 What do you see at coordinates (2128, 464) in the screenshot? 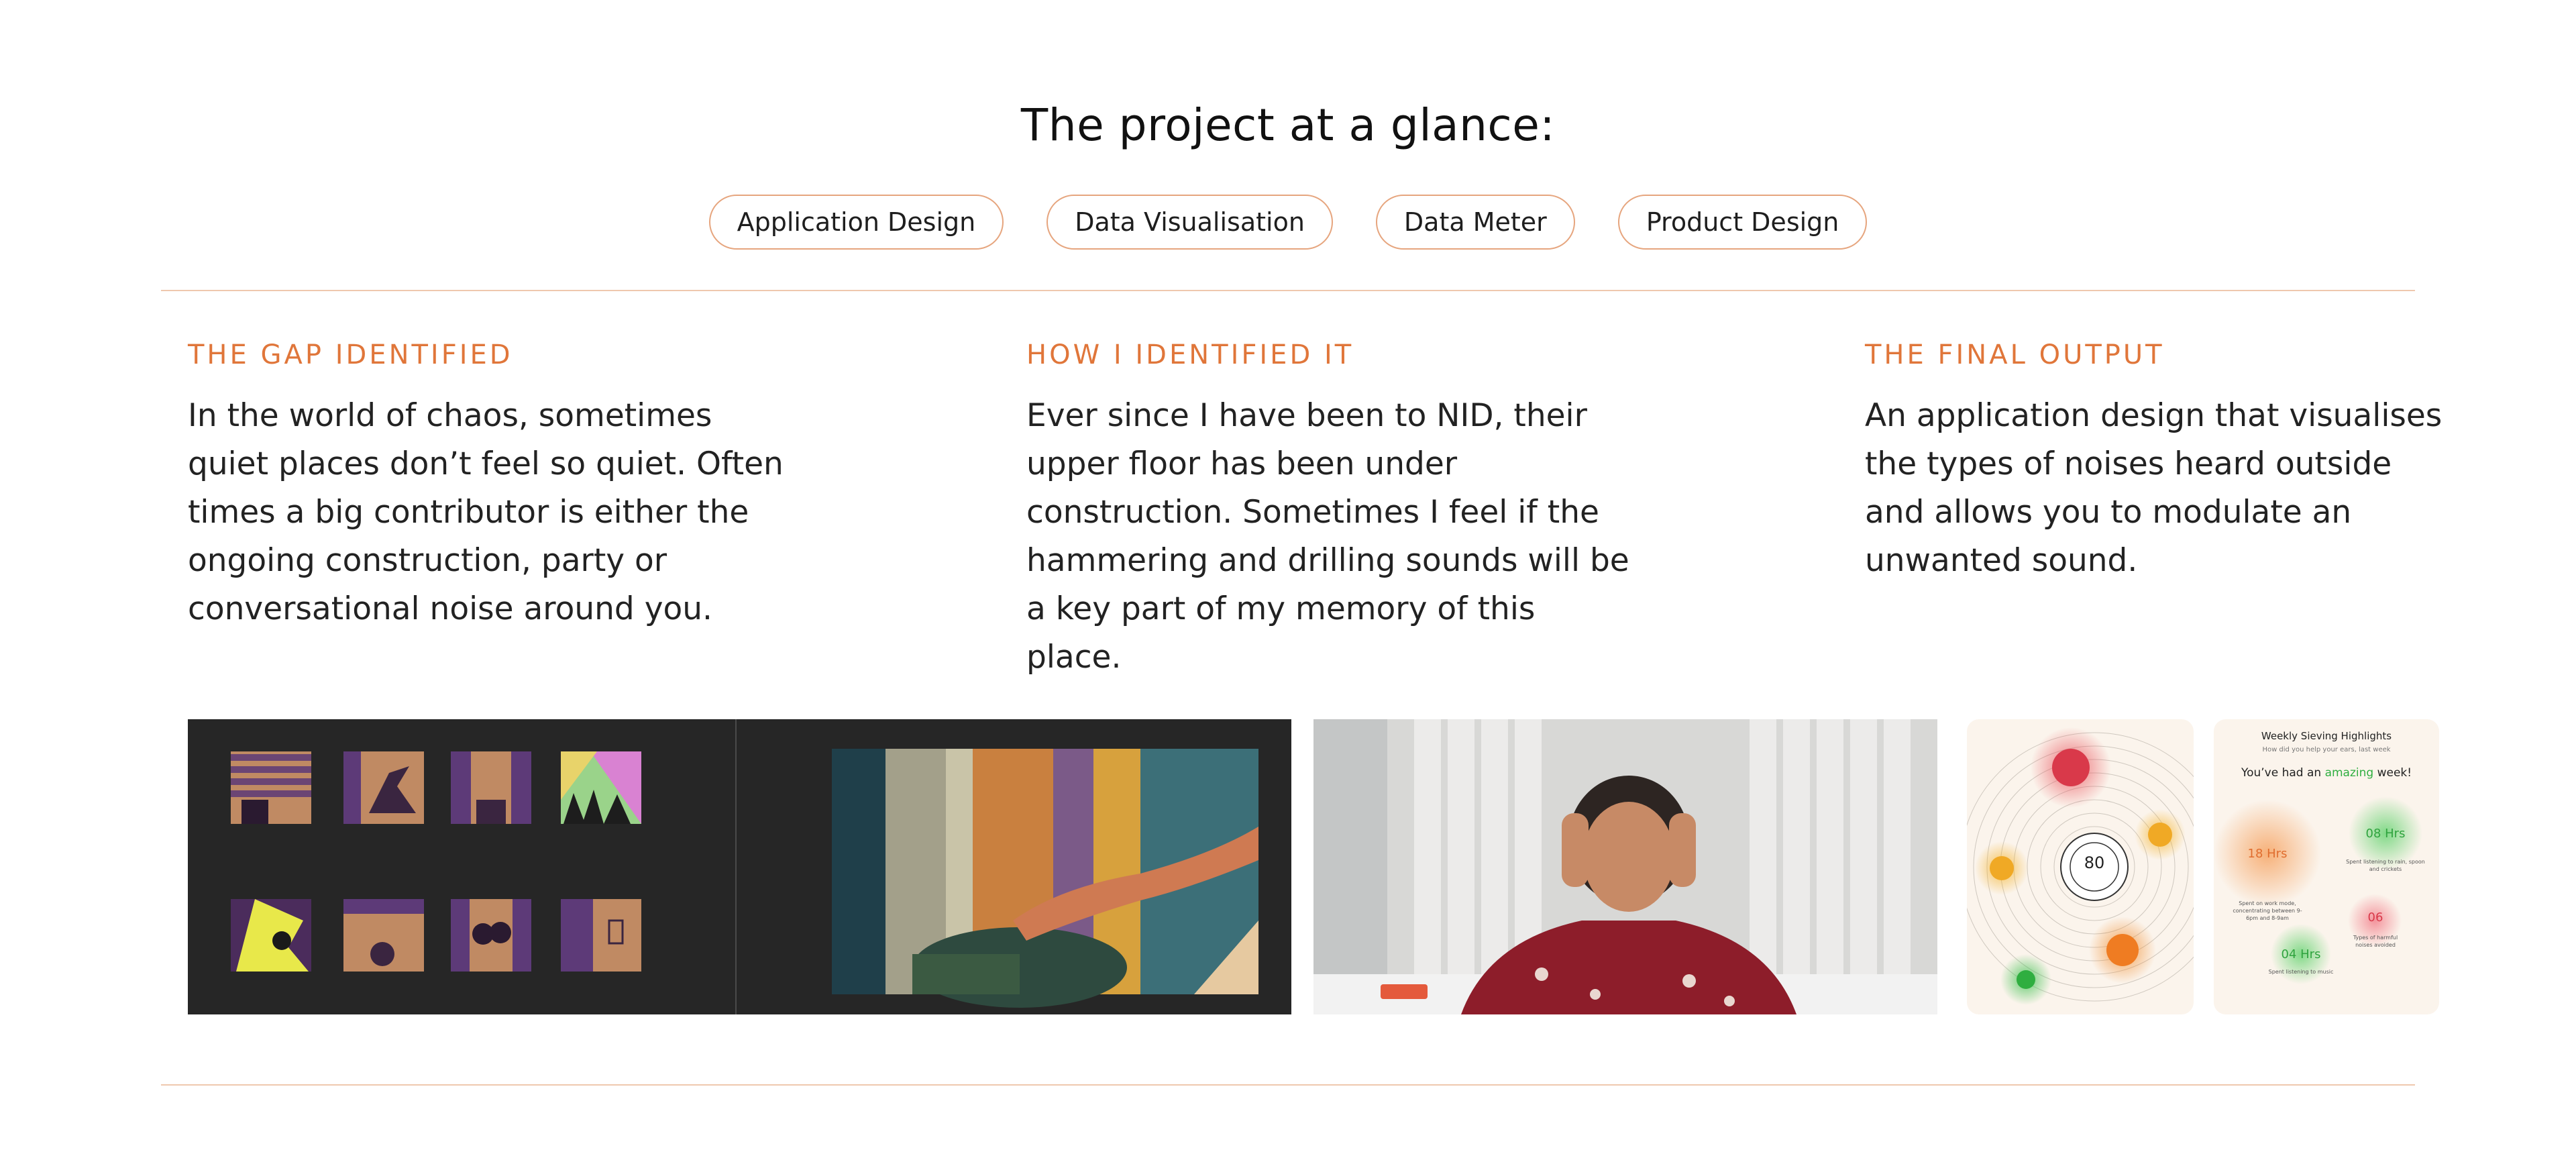
I see `body-line: the types of noises heard outside` at bounding box center [2128, 464].